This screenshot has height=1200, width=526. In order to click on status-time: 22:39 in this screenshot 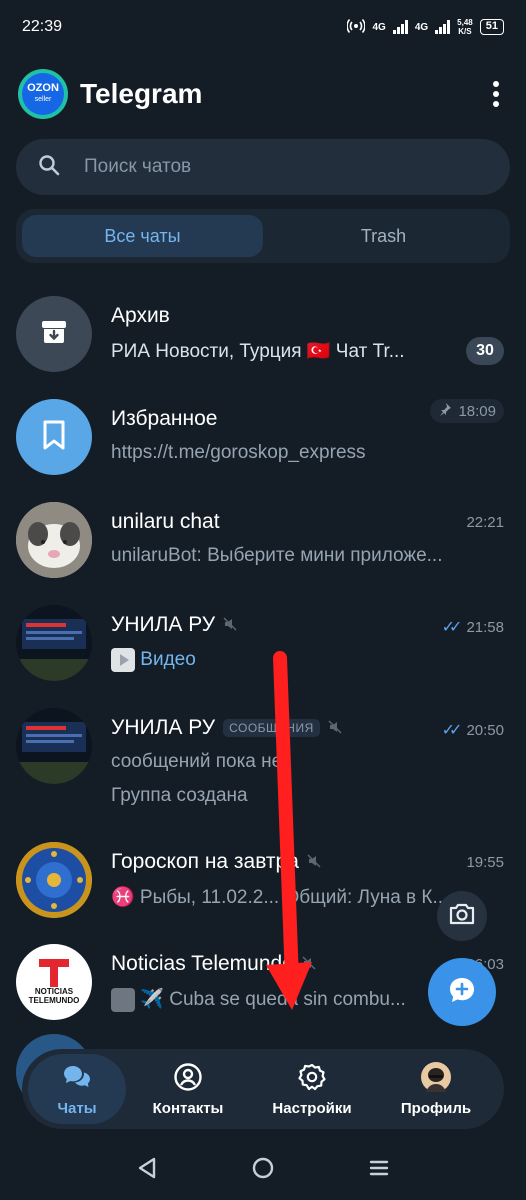, I will do `click(42, 26)`.